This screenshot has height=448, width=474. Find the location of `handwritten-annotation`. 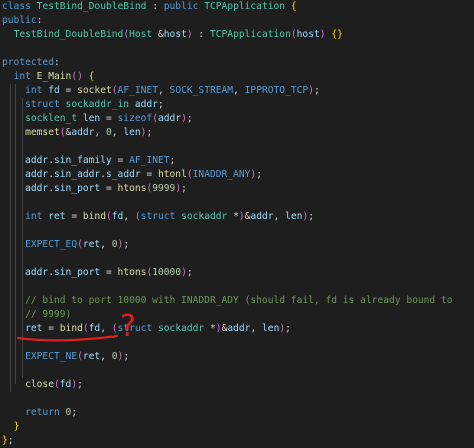

handwritten-annotation is located at coordinates (67, 338).